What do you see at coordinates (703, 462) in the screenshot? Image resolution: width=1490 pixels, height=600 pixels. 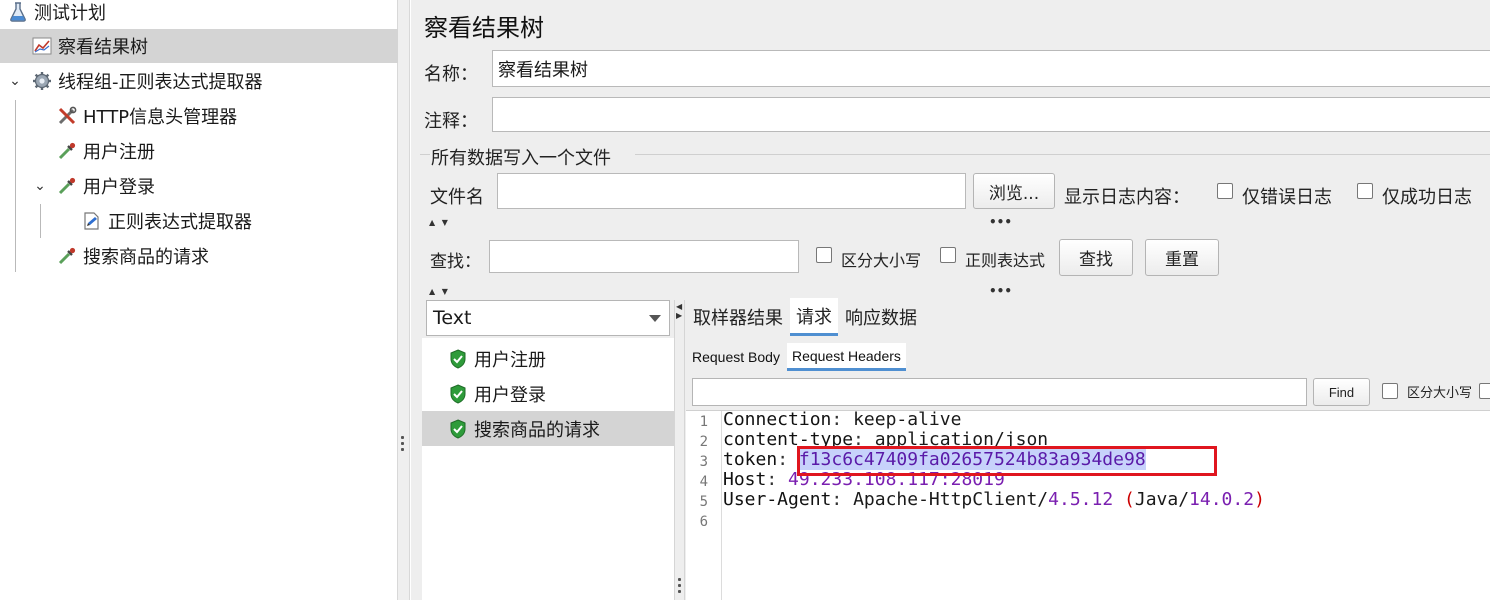 I see `line-number: 3` at bounding box center [703, 462].